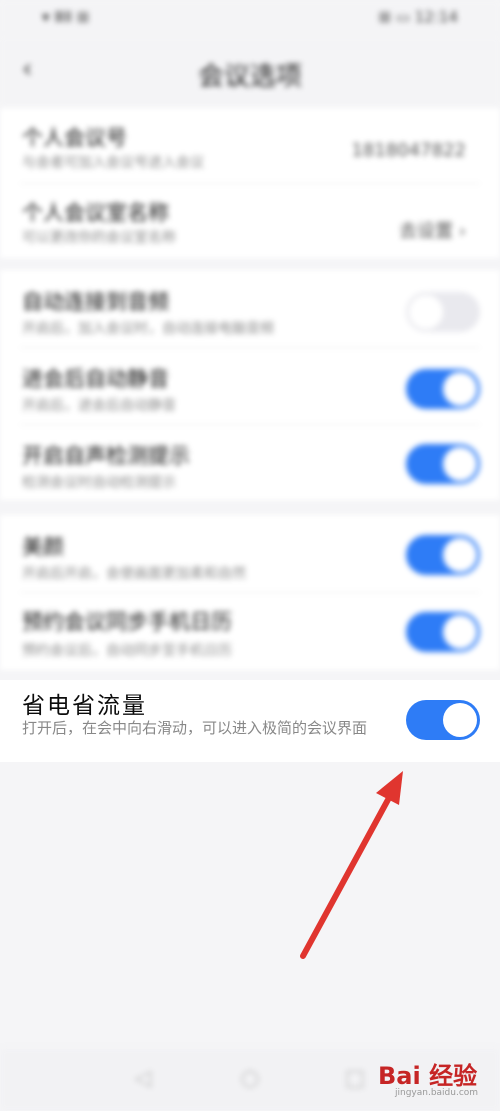  I want to click on watermark-url: jingyan.baidu.com, so click(437, 1093).